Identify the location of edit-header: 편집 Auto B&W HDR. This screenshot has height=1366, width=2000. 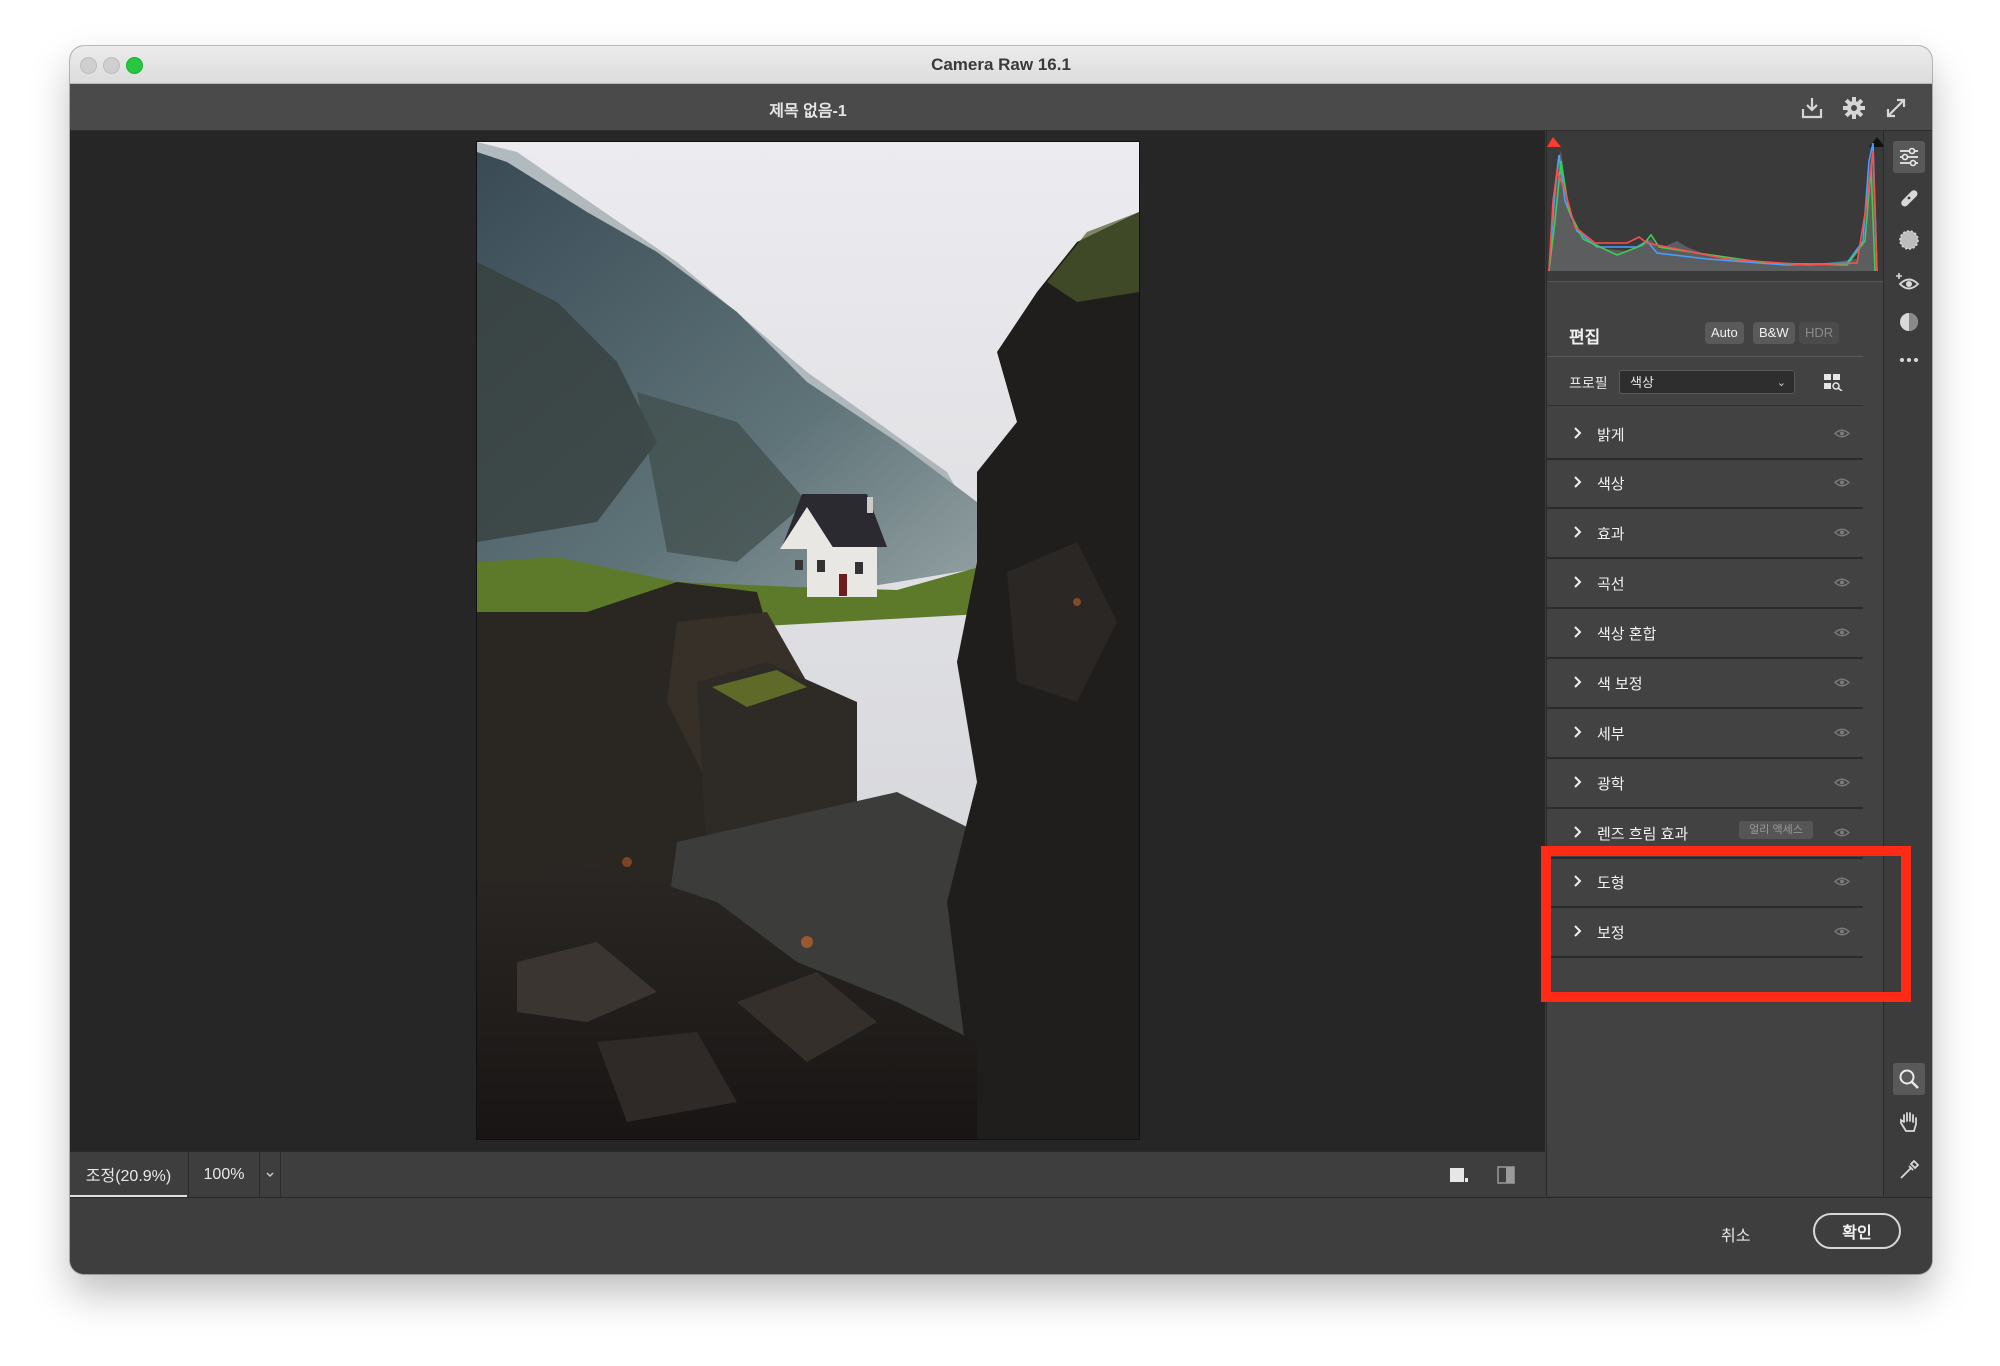
(1705, 334).